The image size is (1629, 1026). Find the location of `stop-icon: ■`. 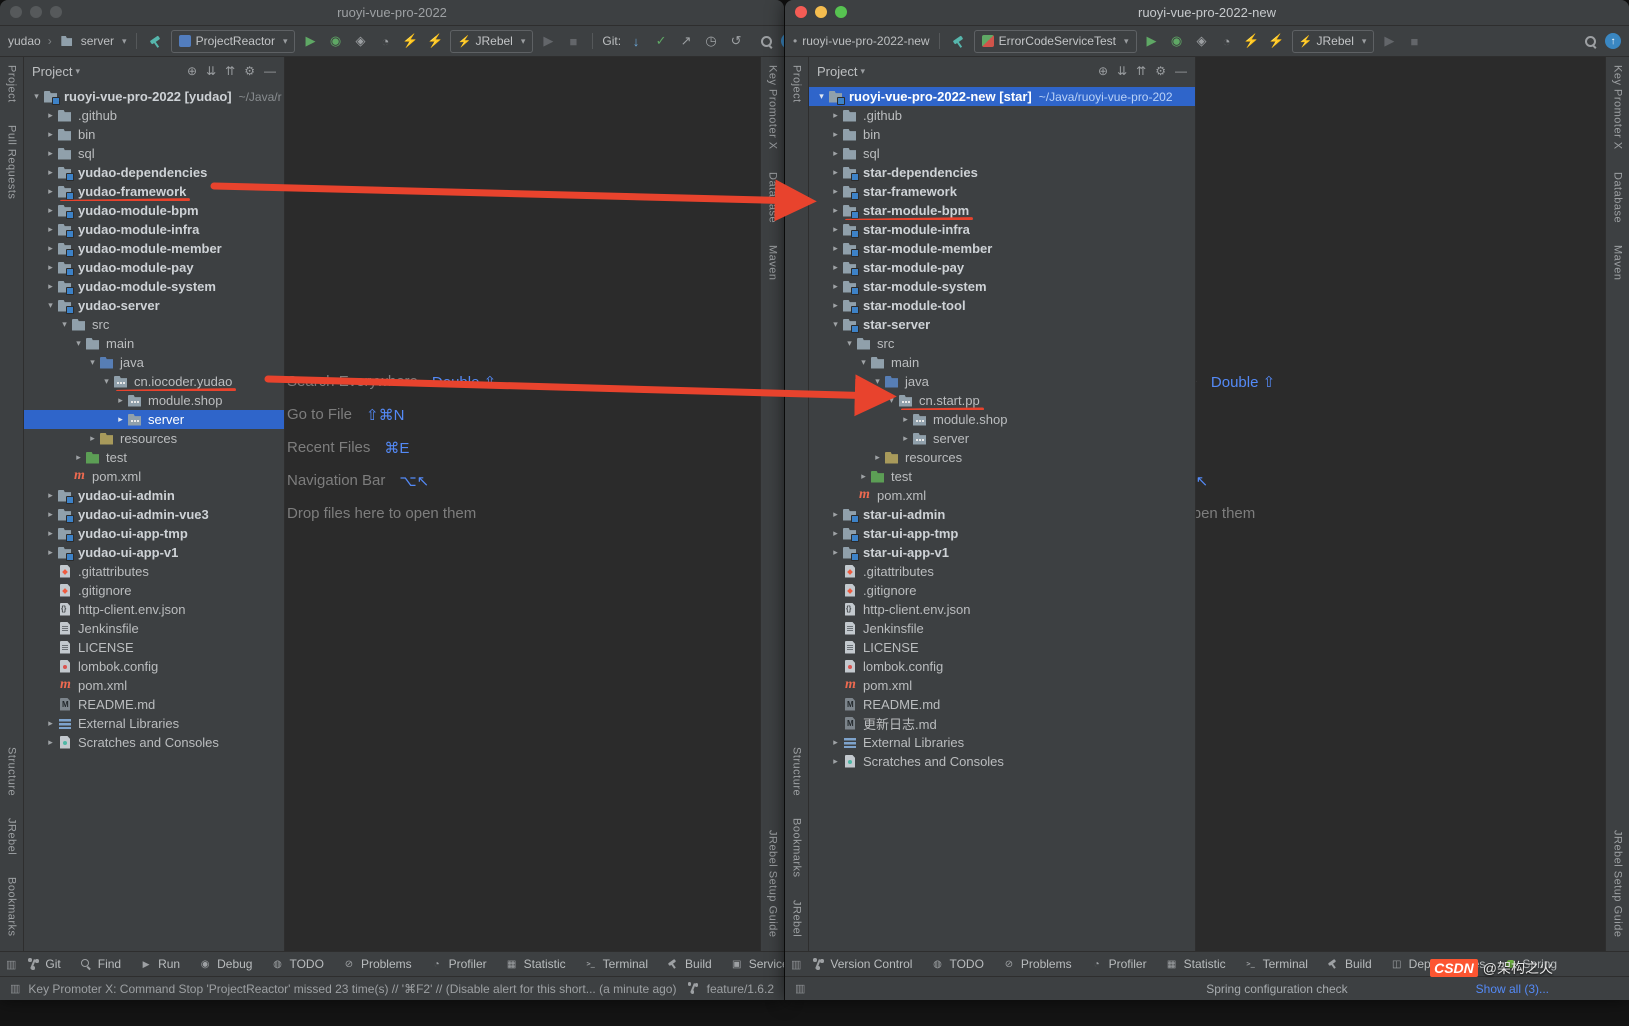

stop-icon: ■ is located at coordinates (1414, 41).